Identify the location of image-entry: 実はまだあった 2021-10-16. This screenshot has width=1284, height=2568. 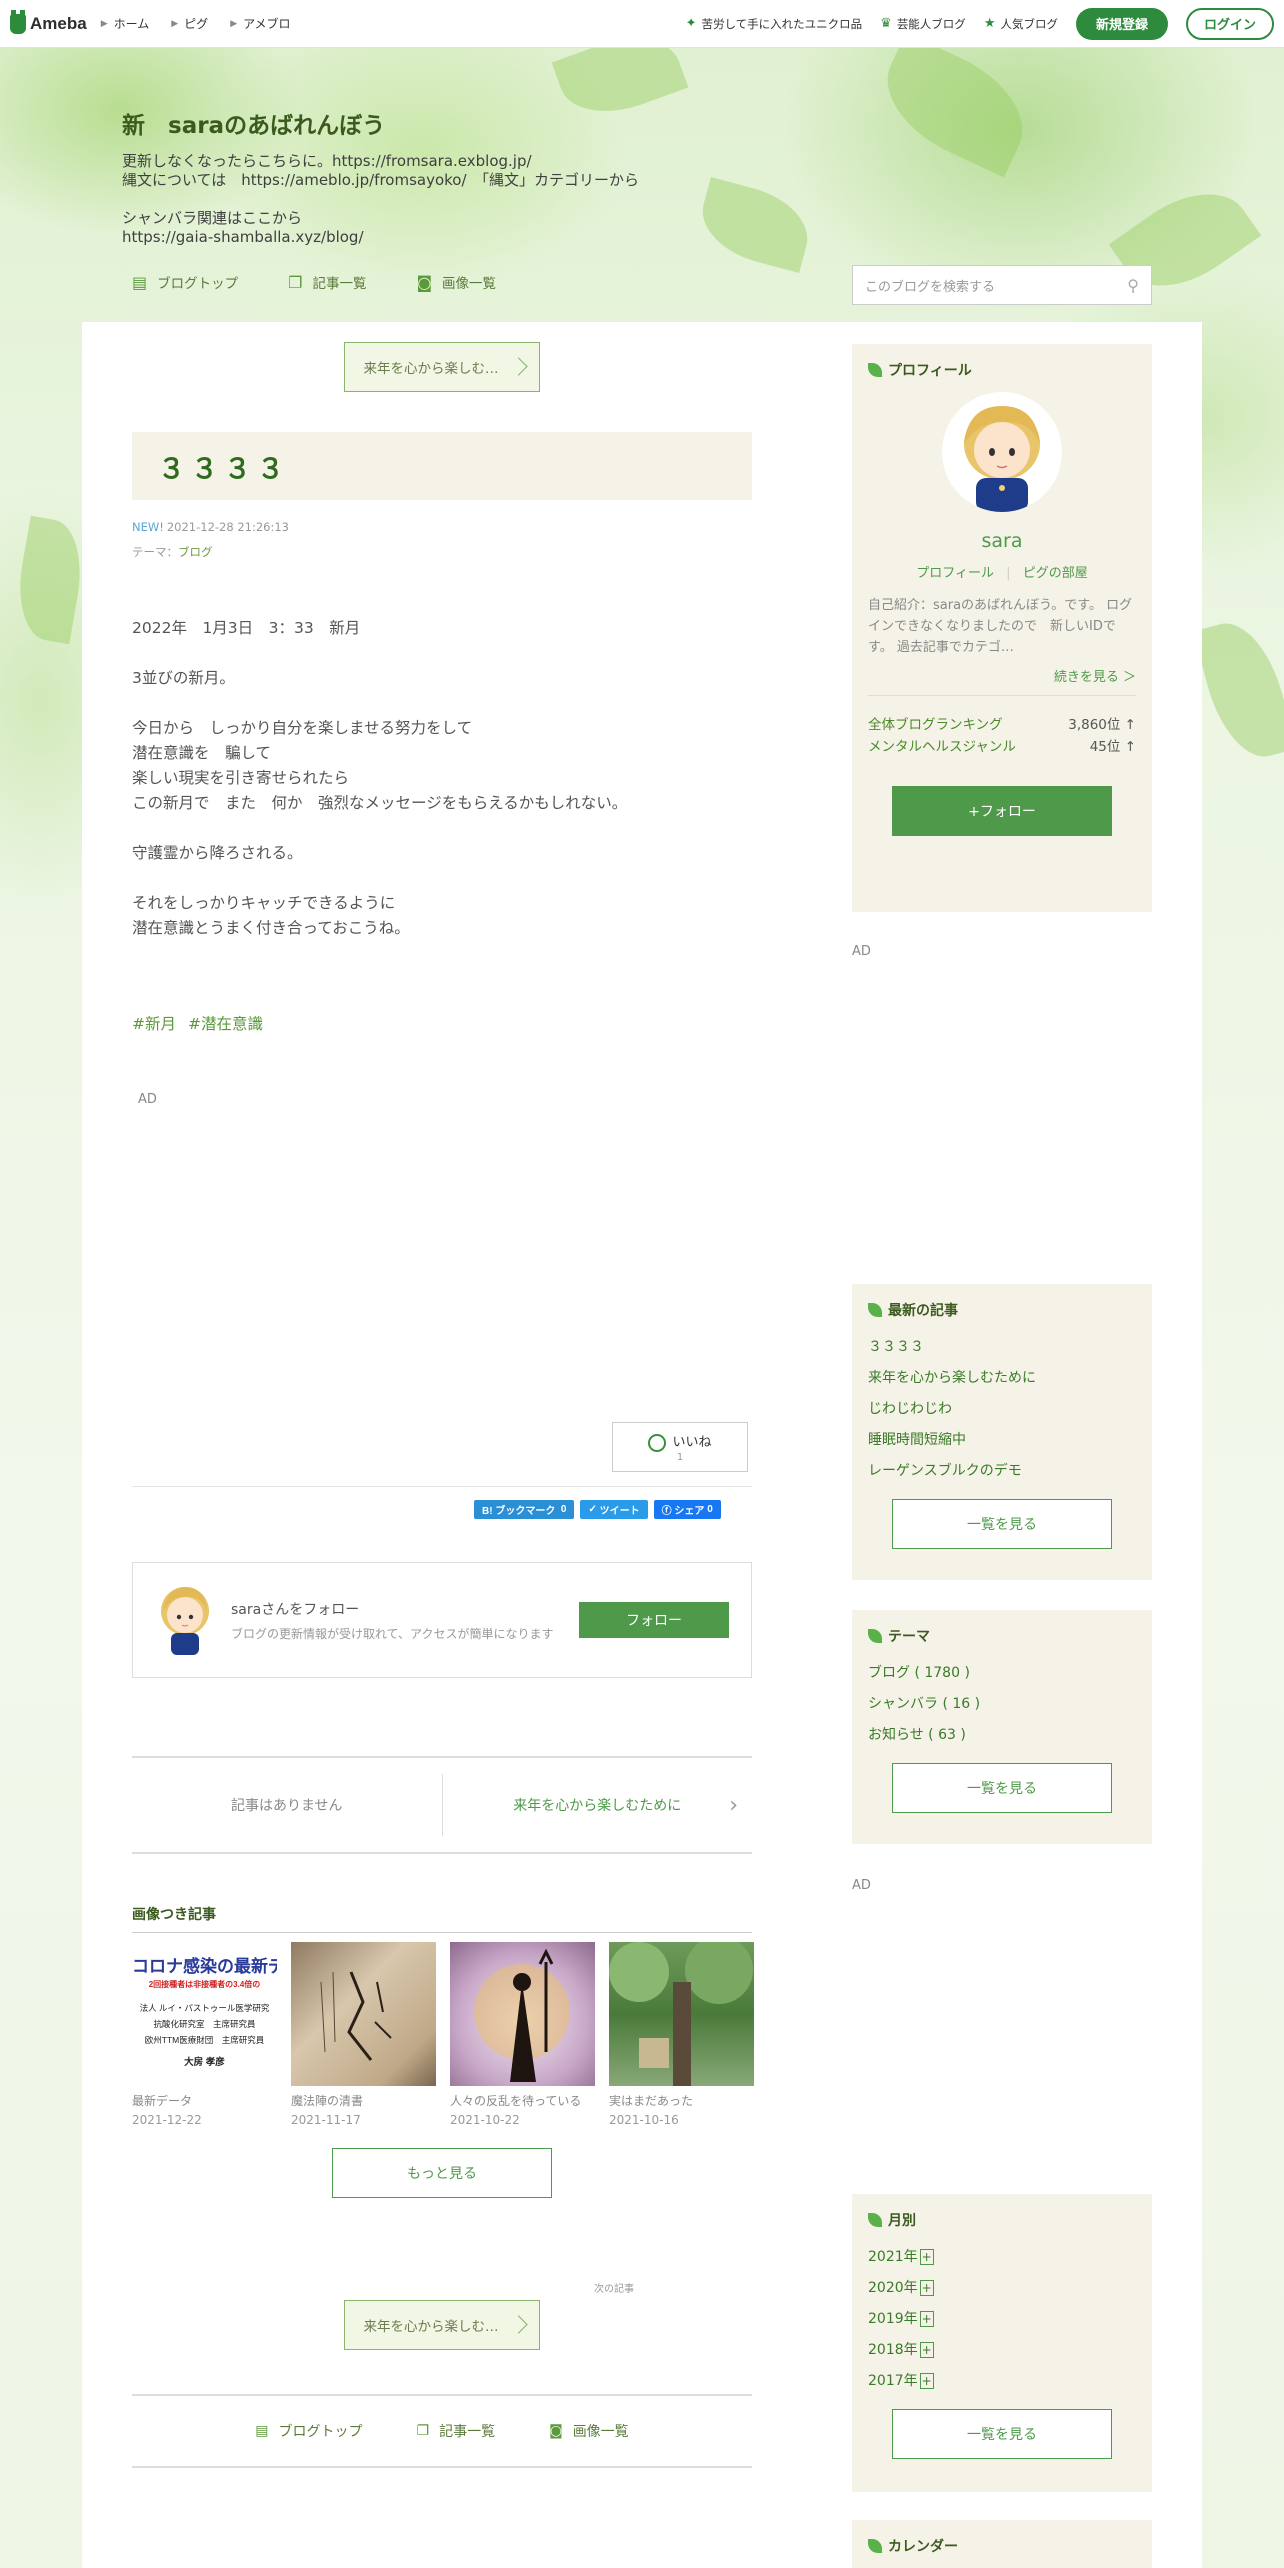
(681, 2034).